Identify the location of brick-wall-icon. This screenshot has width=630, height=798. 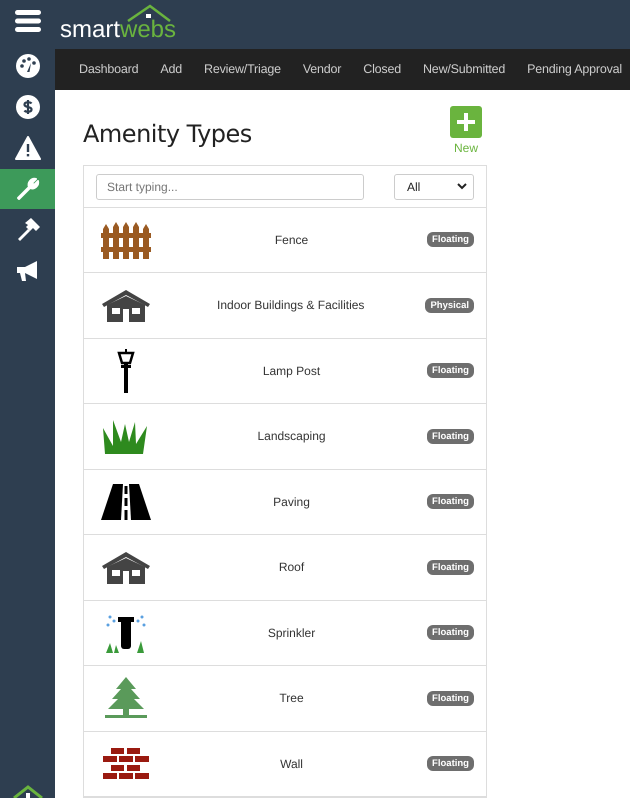
(126, 764).